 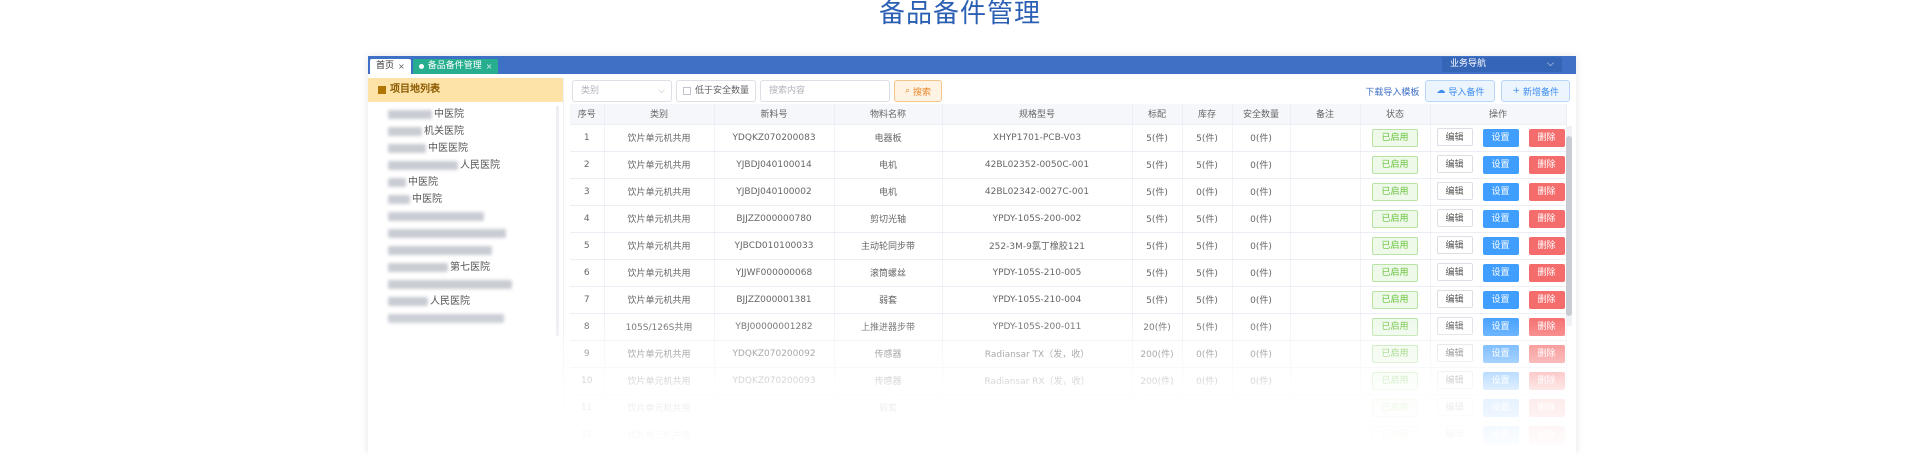 I want to click on column-header: 序号, so click(x=587, y=114).